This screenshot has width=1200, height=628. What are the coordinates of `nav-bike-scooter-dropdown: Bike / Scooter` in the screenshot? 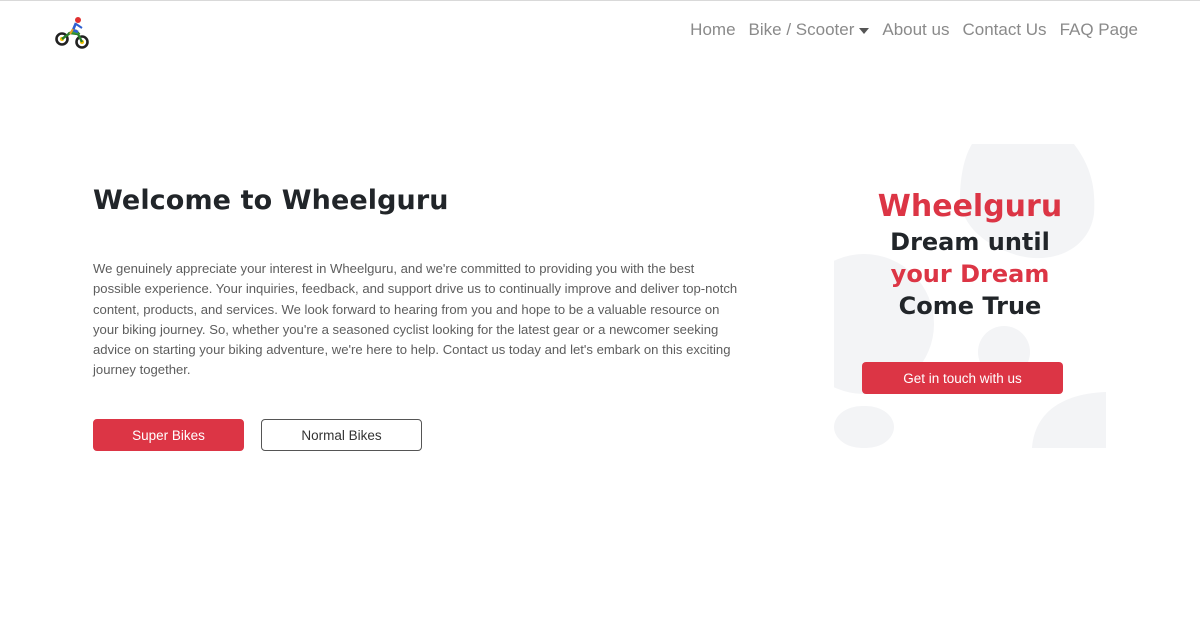 It's located at (809, 30).